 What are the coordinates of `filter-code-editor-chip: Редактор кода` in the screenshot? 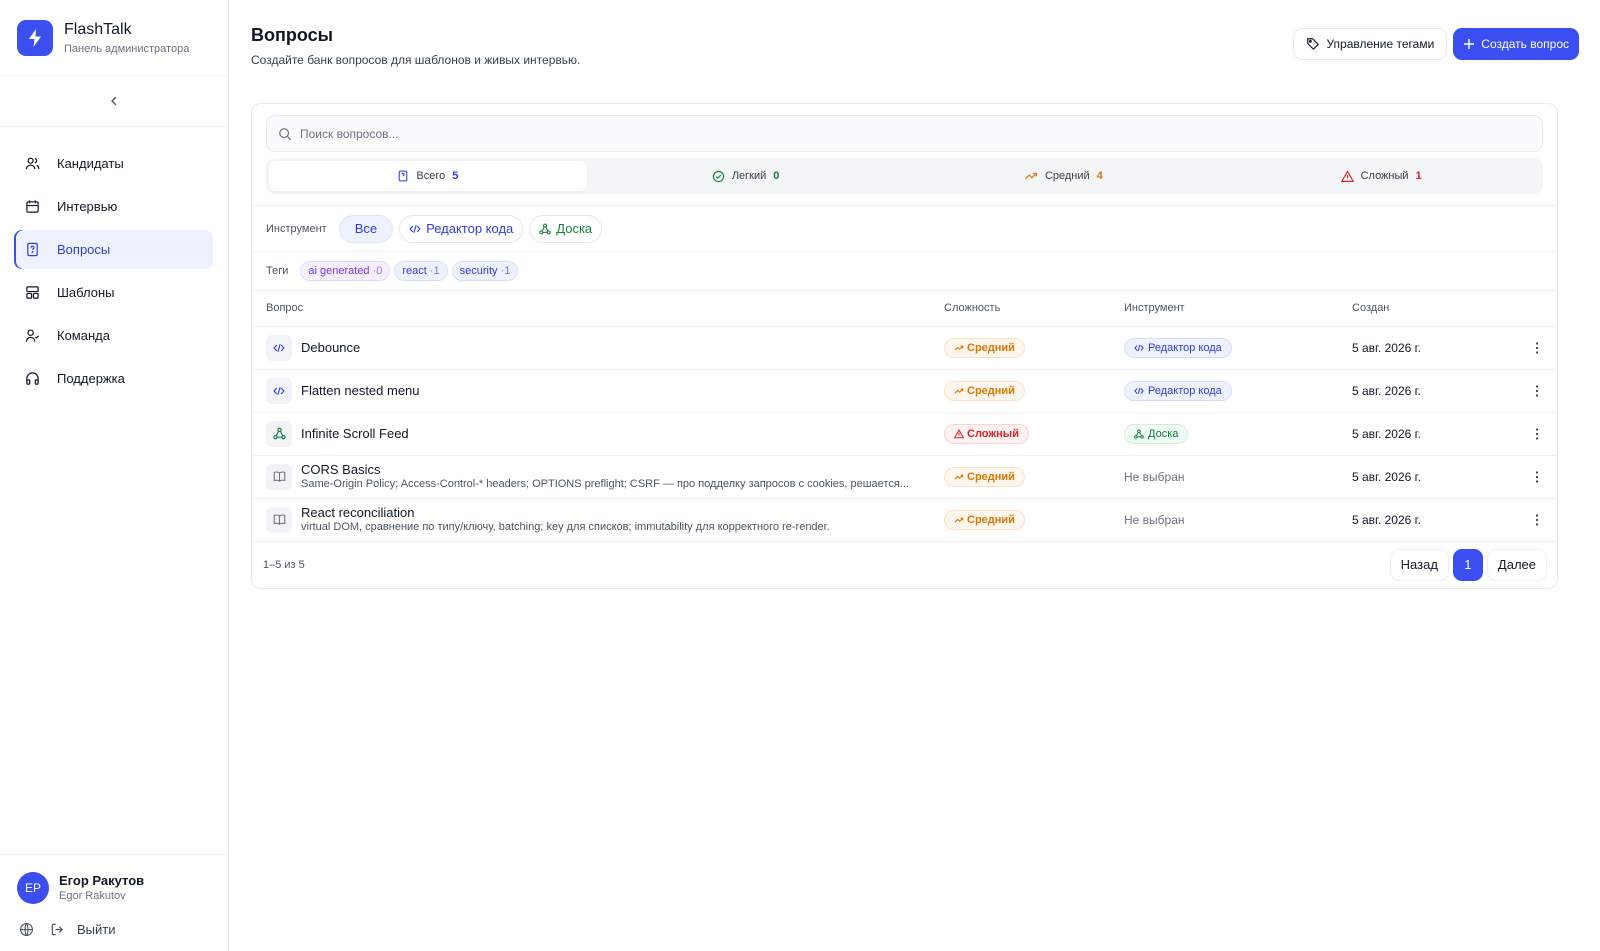 It's located at (461, 228).